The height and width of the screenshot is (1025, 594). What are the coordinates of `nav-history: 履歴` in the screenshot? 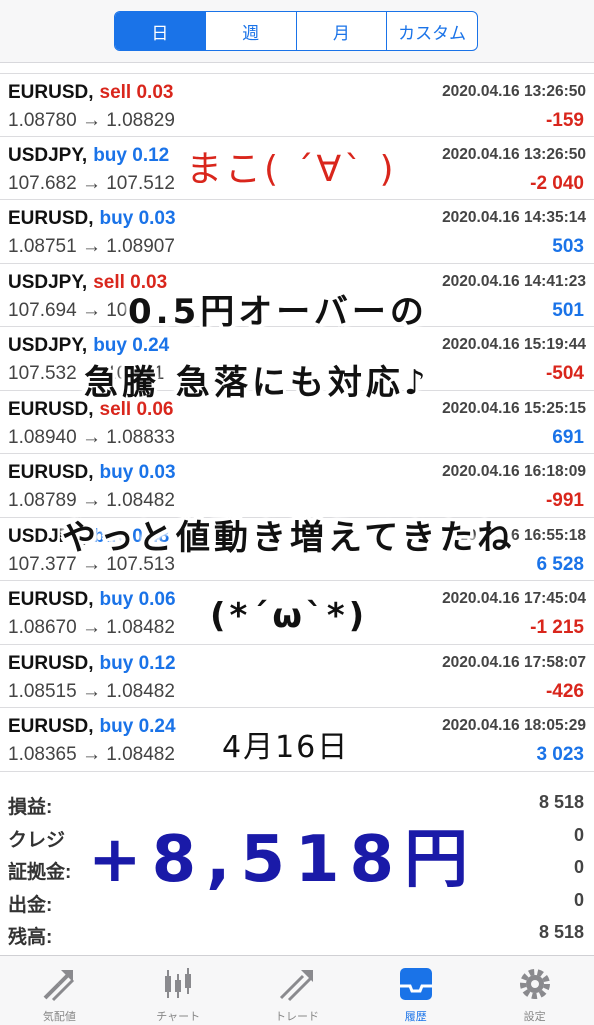 It's located at (415, 990).